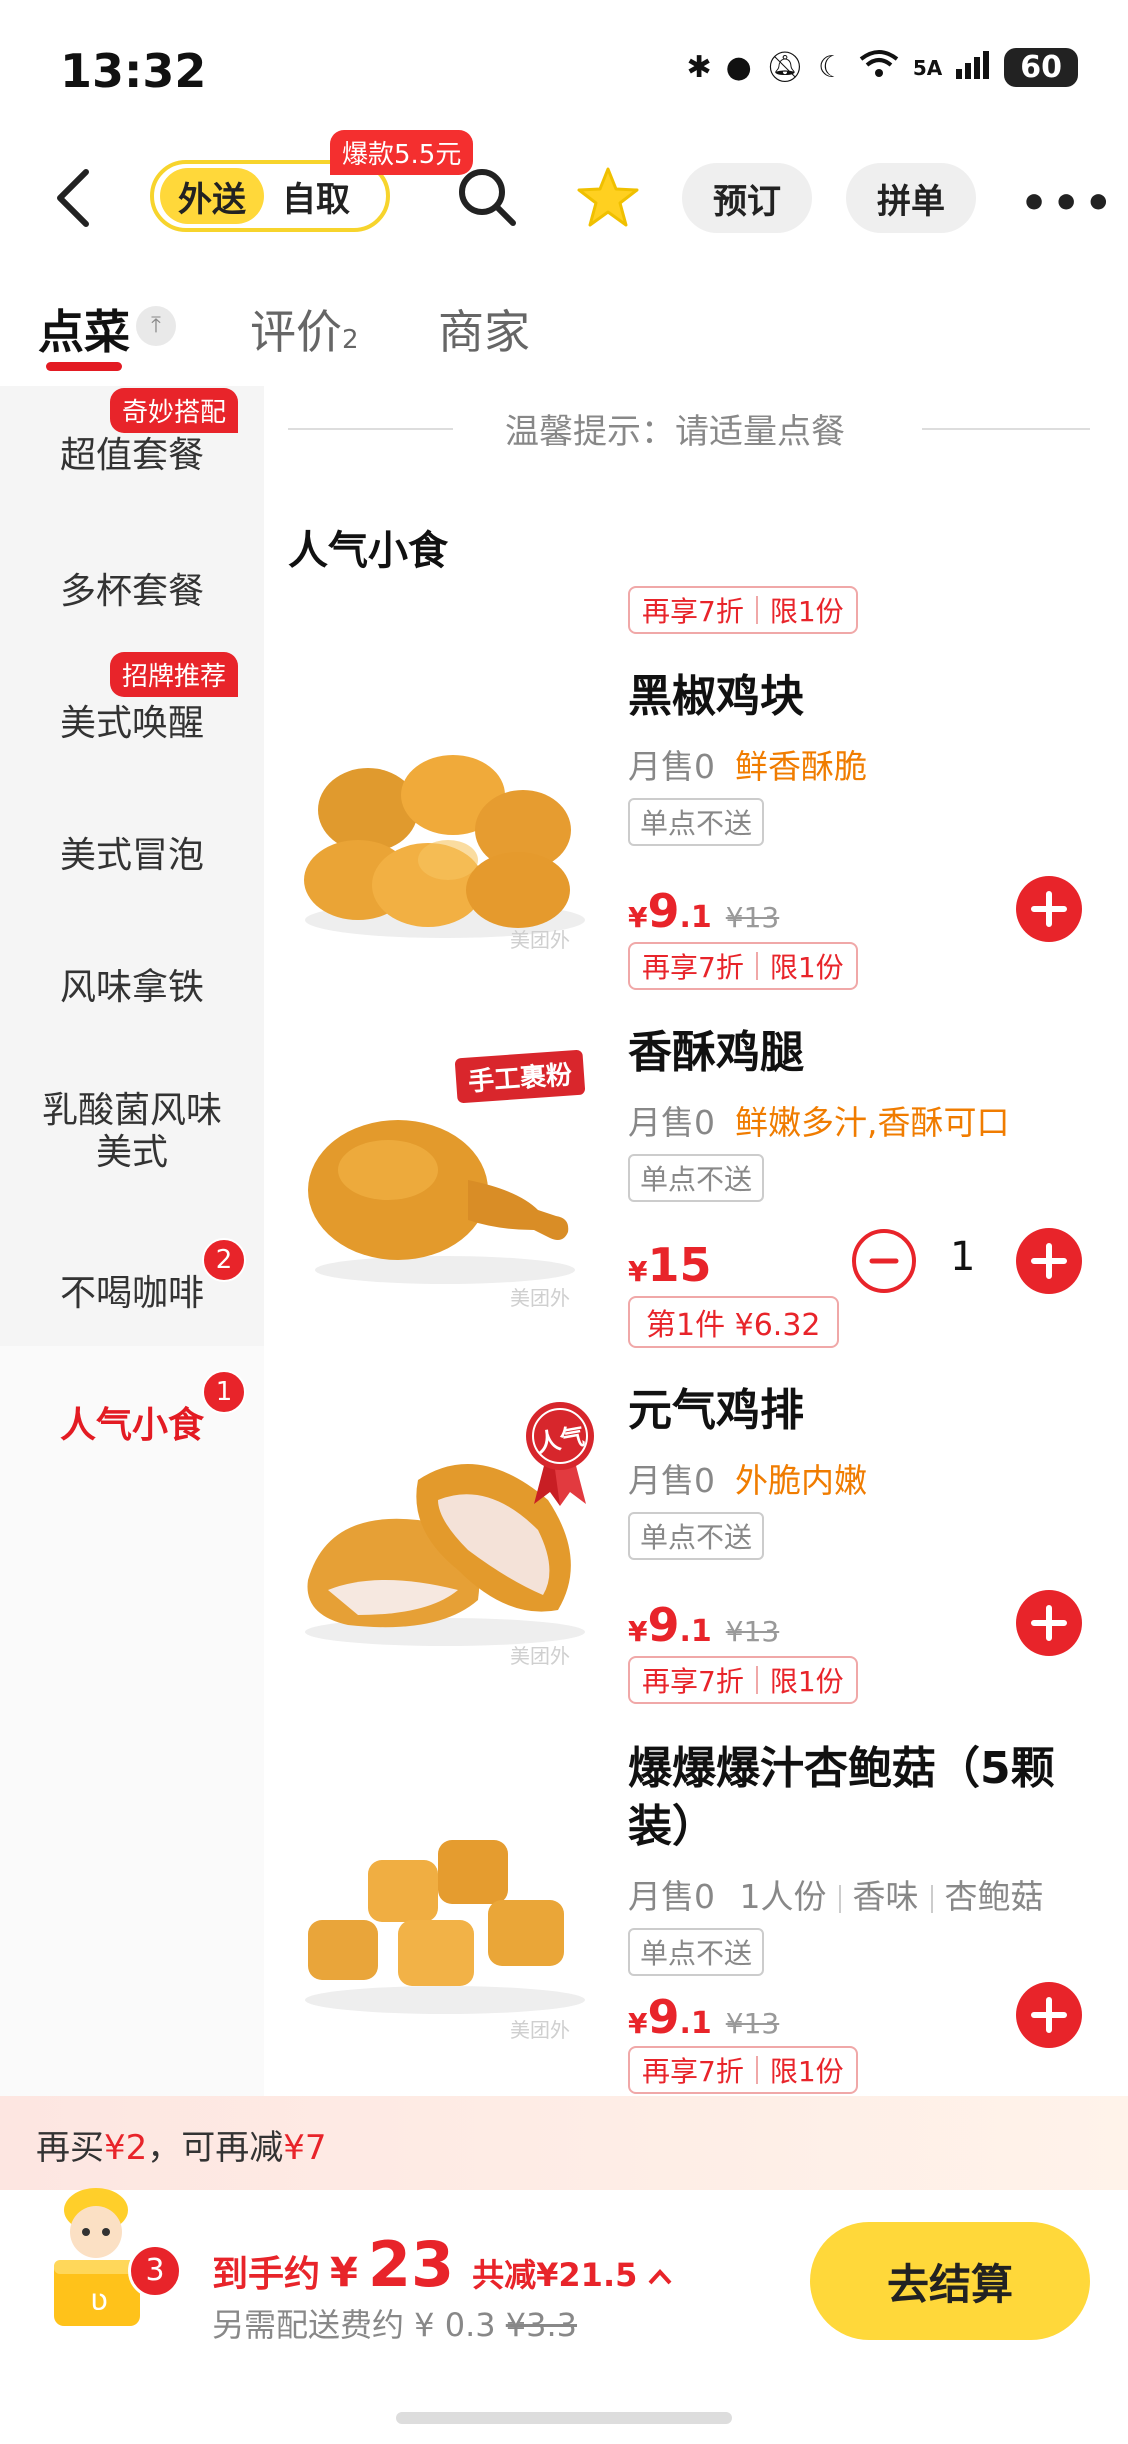 The height and width of the screenshot is (2444, 1128). What do you see at coordinates (212, 196) in the screenshot?
I see `mode-delivery: 外送` at bounding box center [212, 196].